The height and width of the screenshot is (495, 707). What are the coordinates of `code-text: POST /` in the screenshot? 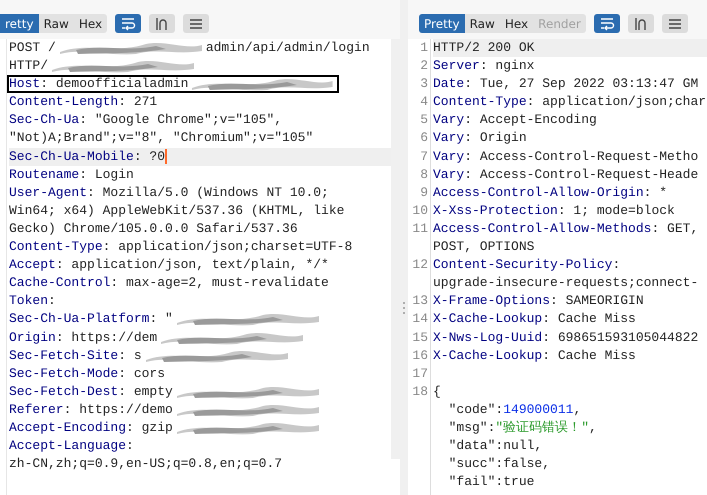 It's located at (32, 48).